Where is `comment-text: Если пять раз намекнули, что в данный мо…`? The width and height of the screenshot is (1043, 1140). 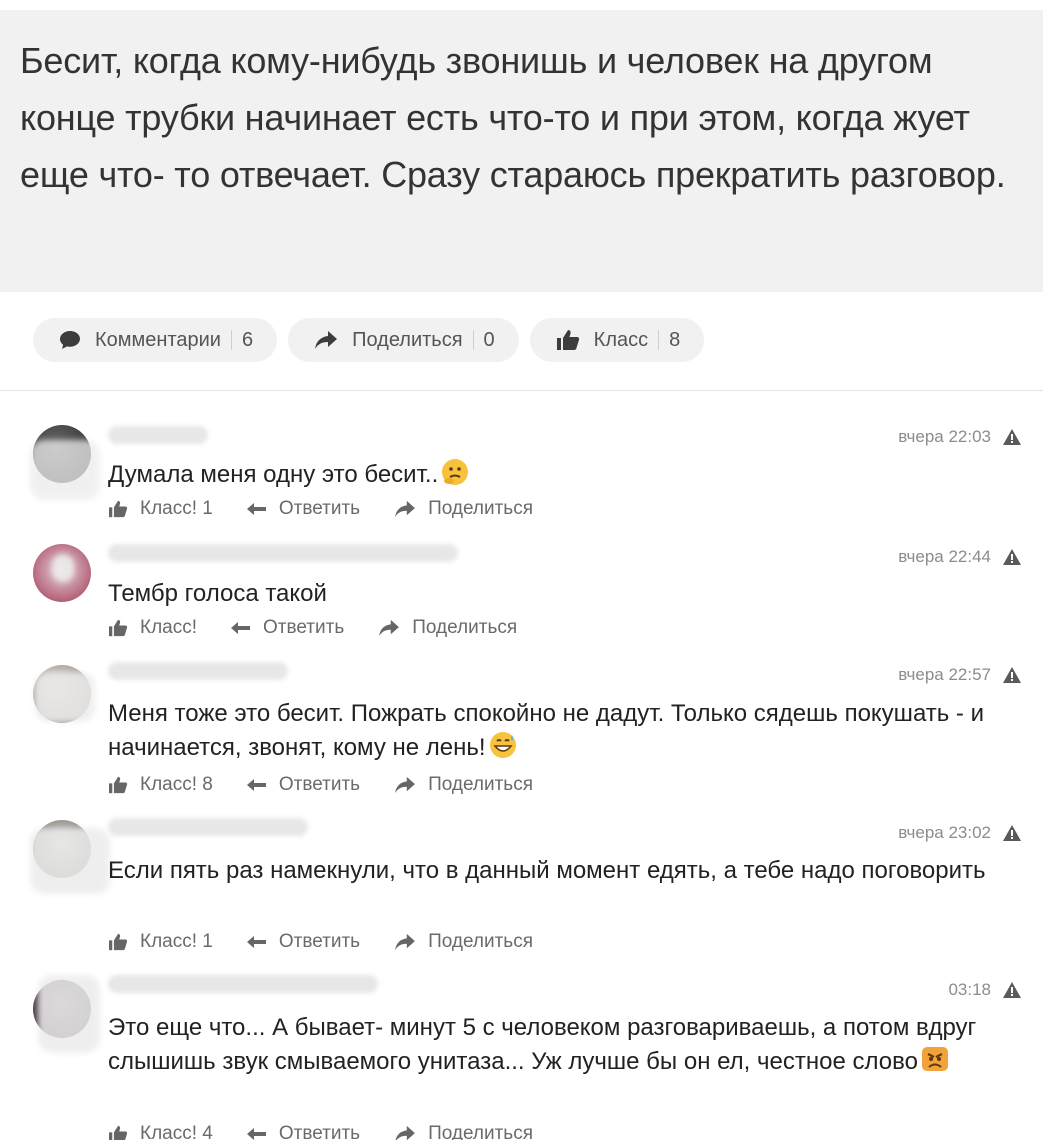
comment-text: Если пять раз намекнули, что в данный мо… is located at coordinates (547, 870).